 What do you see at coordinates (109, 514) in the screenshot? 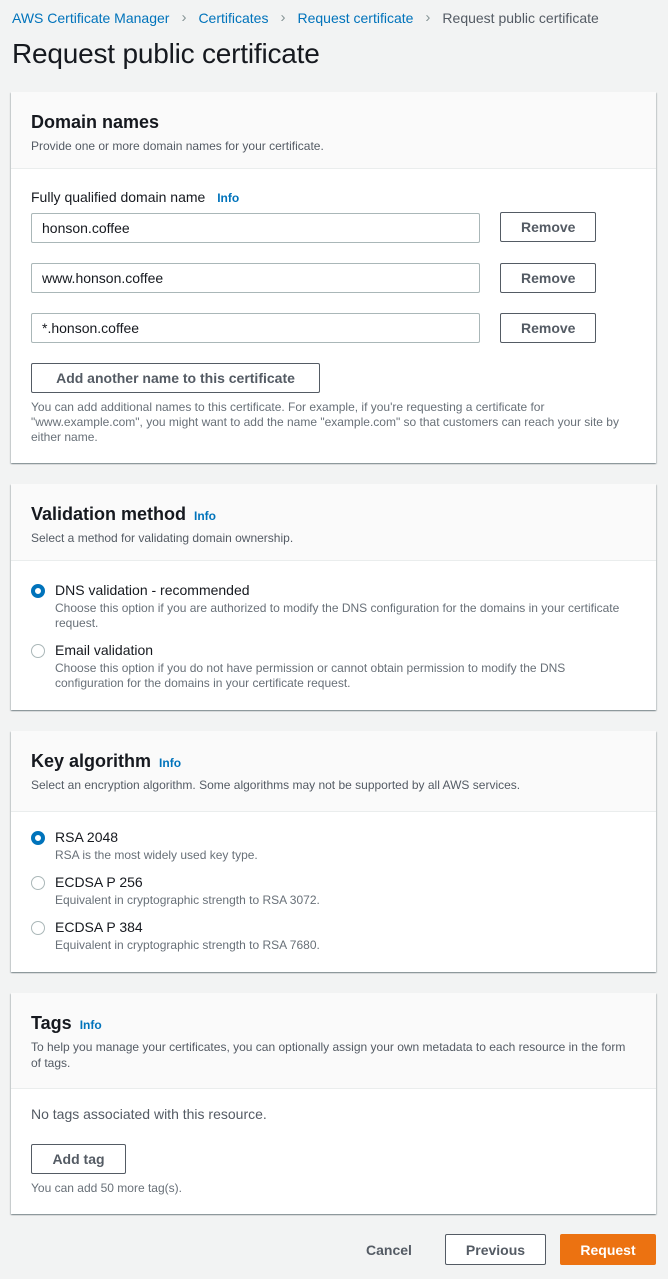
I see `validation-title: Validation method` at bounding box center [109, 514].